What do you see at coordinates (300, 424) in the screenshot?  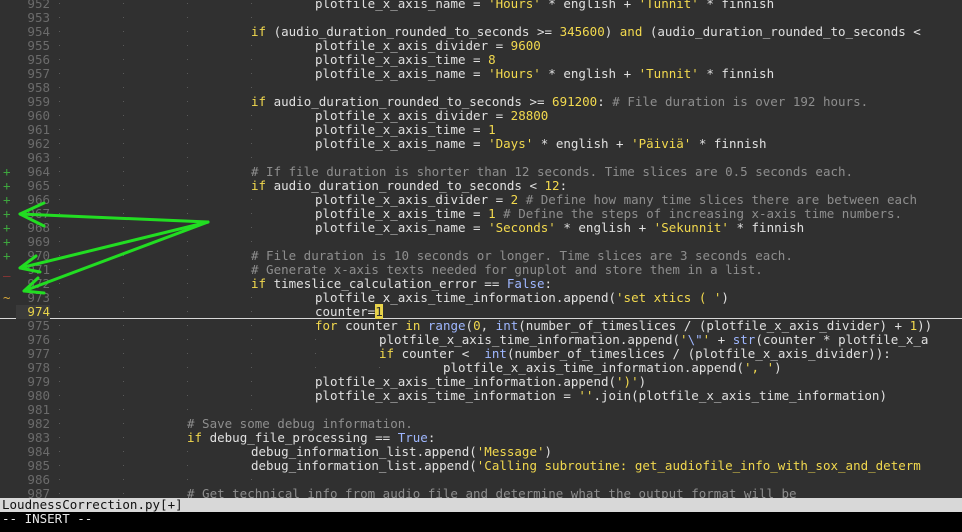 I see `code-text: # Save some debug information.` at bounding box center [300, 424].